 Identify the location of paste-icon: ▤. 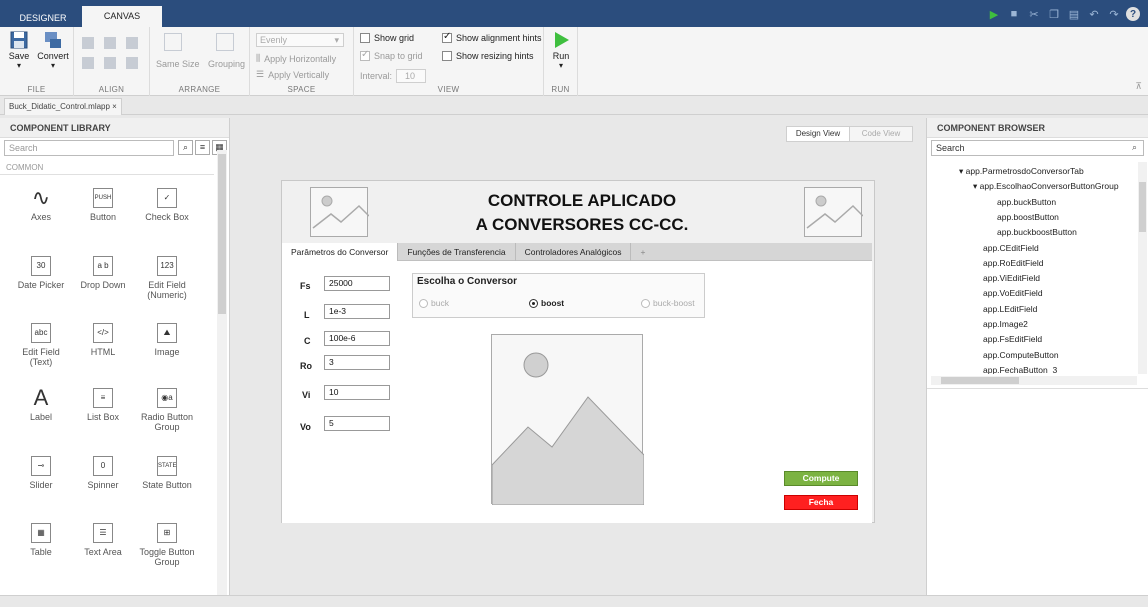
(1074, 14).